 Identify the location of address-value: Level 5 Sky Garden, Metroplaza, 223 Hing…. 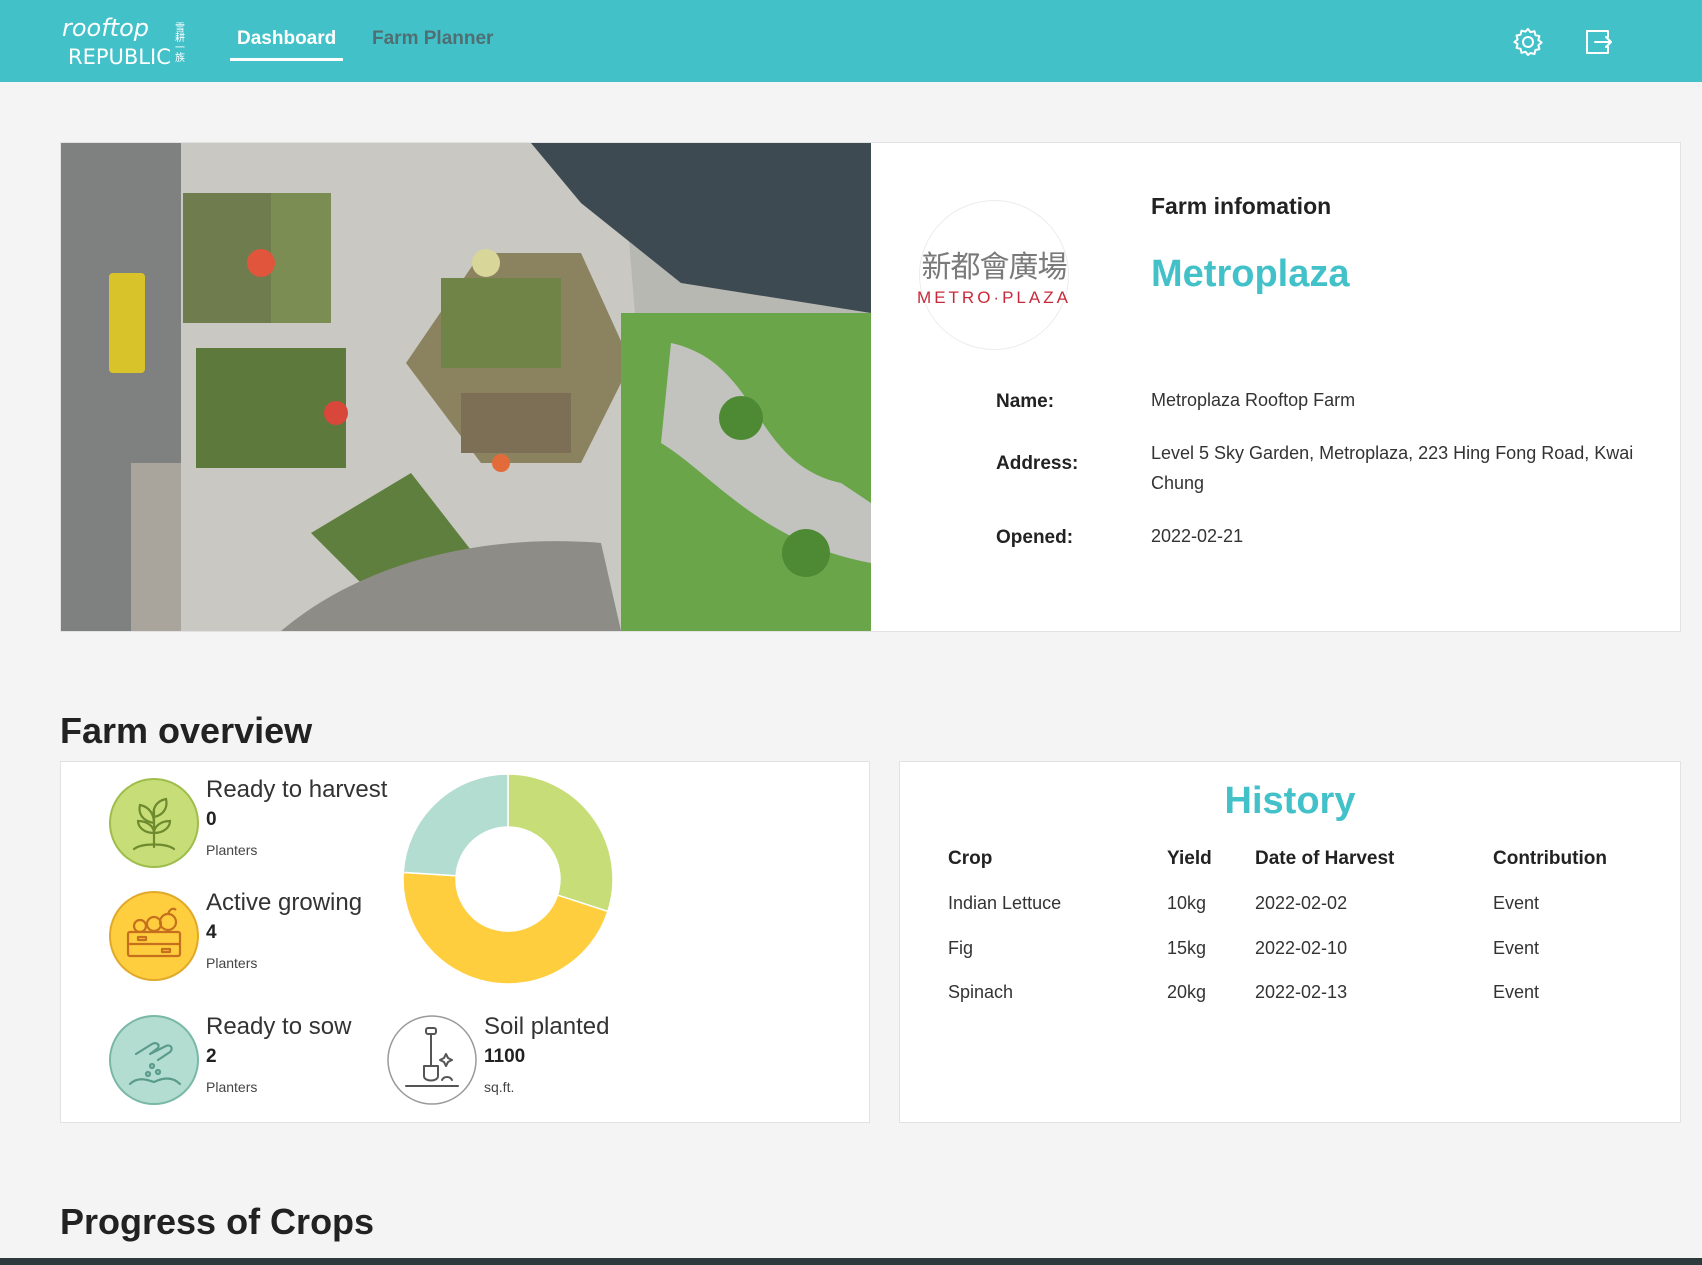
(1392, 468).